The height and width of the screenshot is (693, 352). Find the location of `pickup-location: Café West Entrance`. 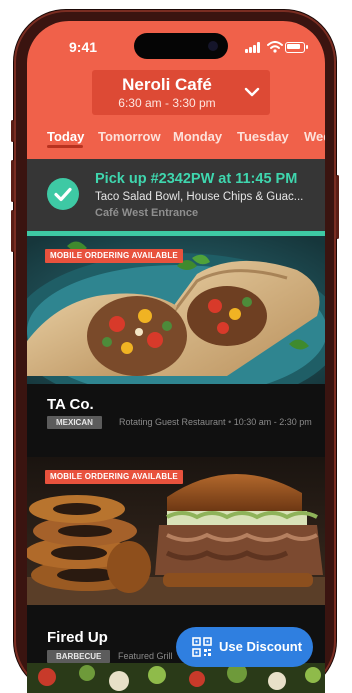

pickup-location: Café West Entrance is located at coordinates (147, 213).